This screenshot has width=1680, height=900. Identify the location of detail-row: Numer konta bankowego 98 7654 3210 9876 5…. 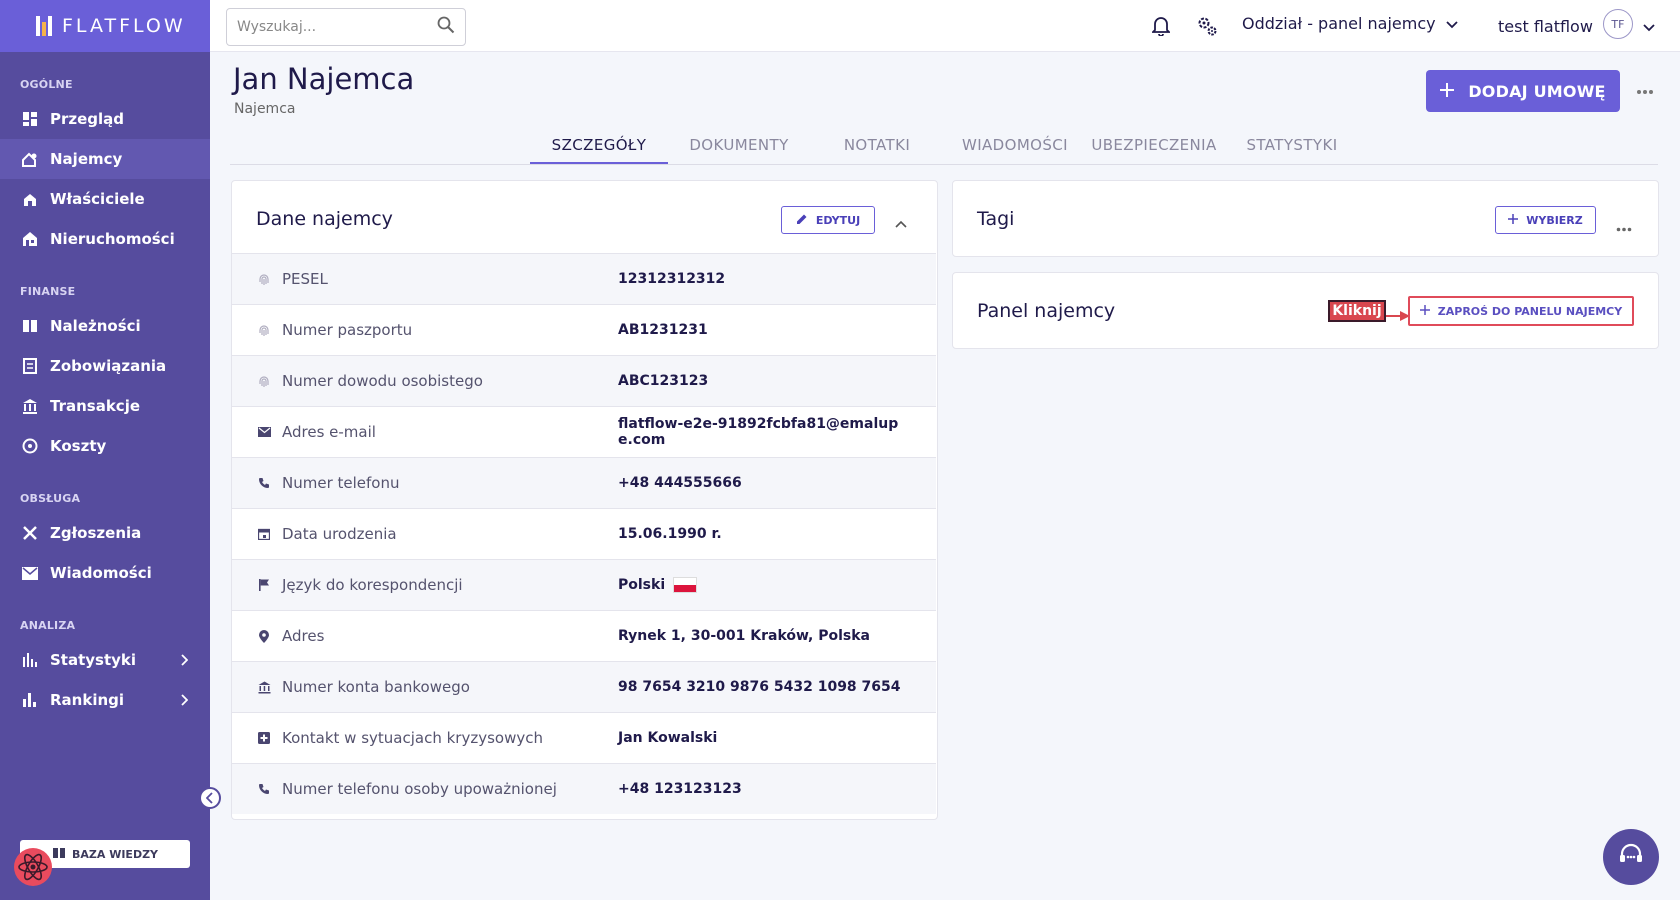
(584, 686).